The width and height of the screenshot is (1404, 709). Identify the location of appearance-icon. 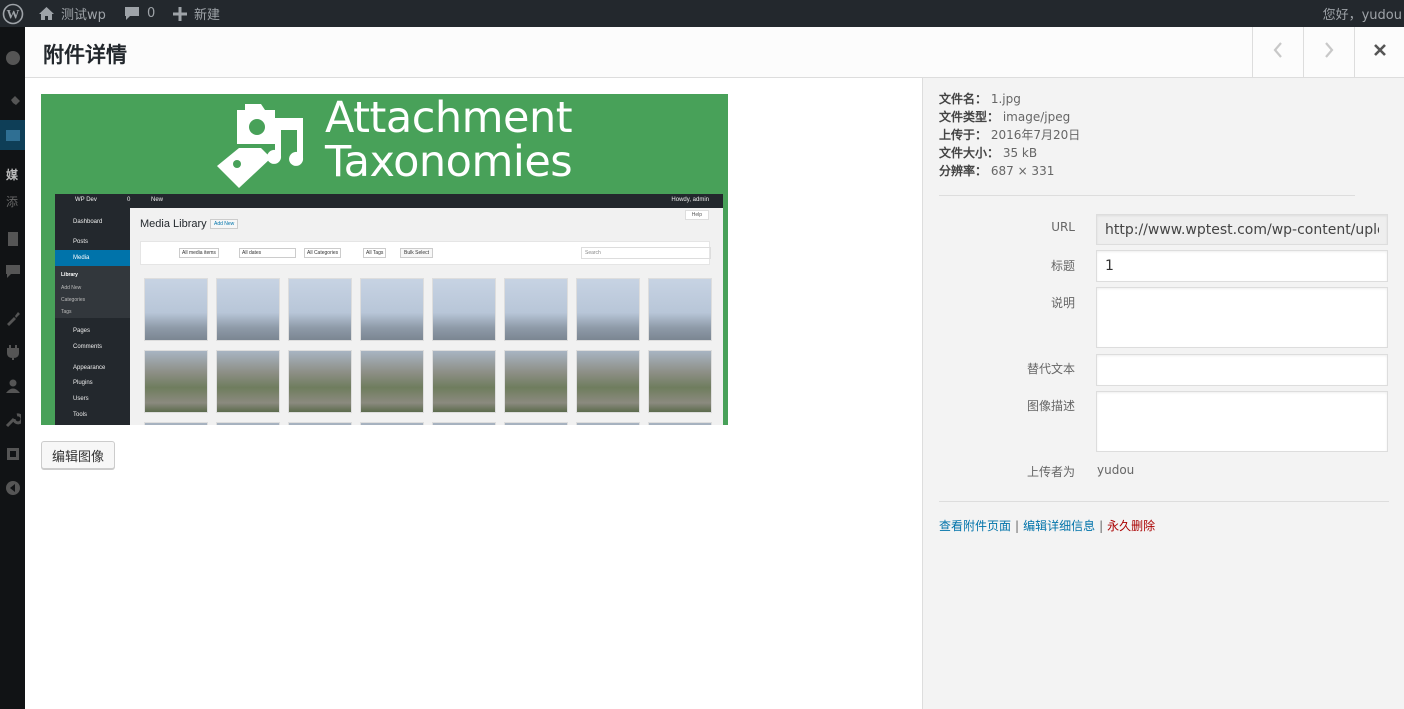
(12, 318).